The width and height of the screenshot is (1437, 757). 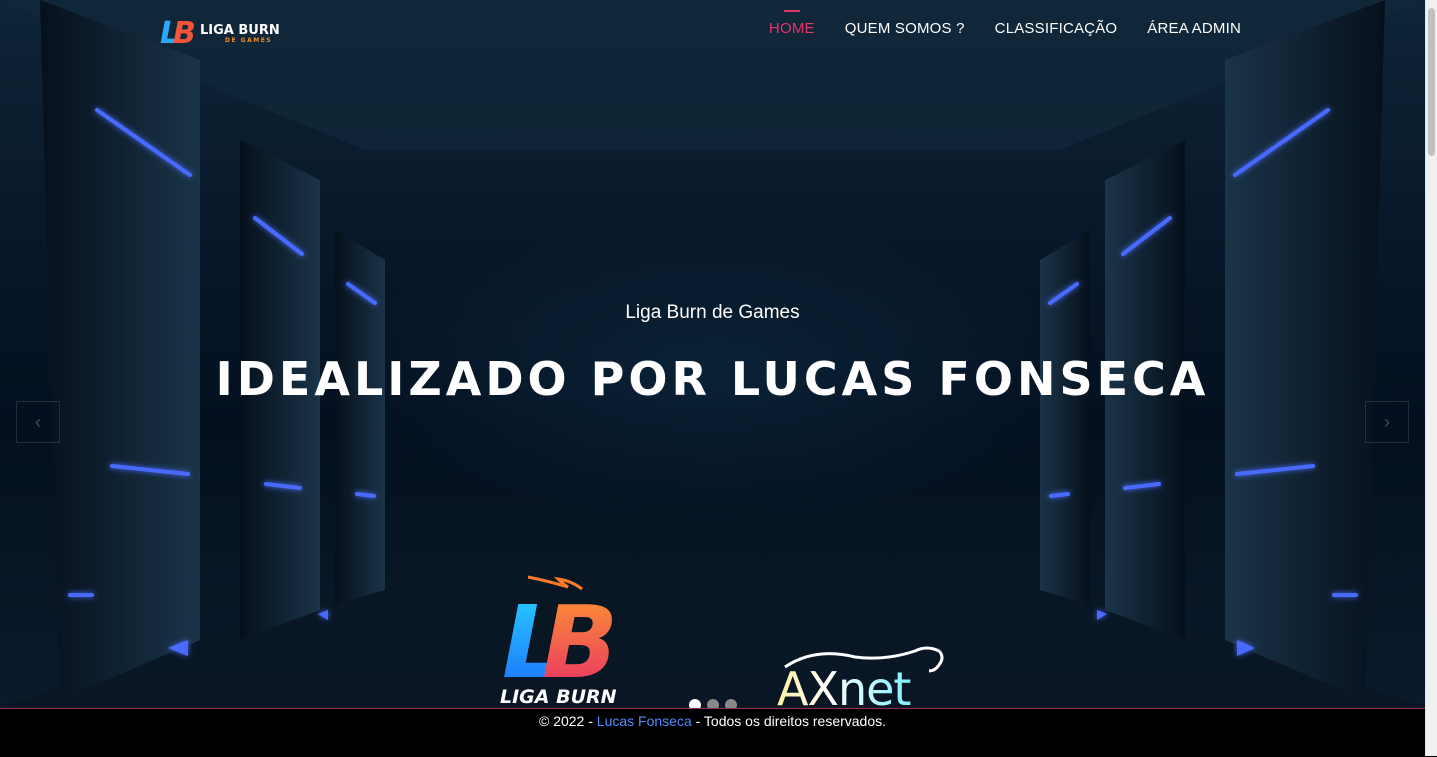 I want to click on axnet-sponsor-text: AXnet, so click(x=843, y=685).